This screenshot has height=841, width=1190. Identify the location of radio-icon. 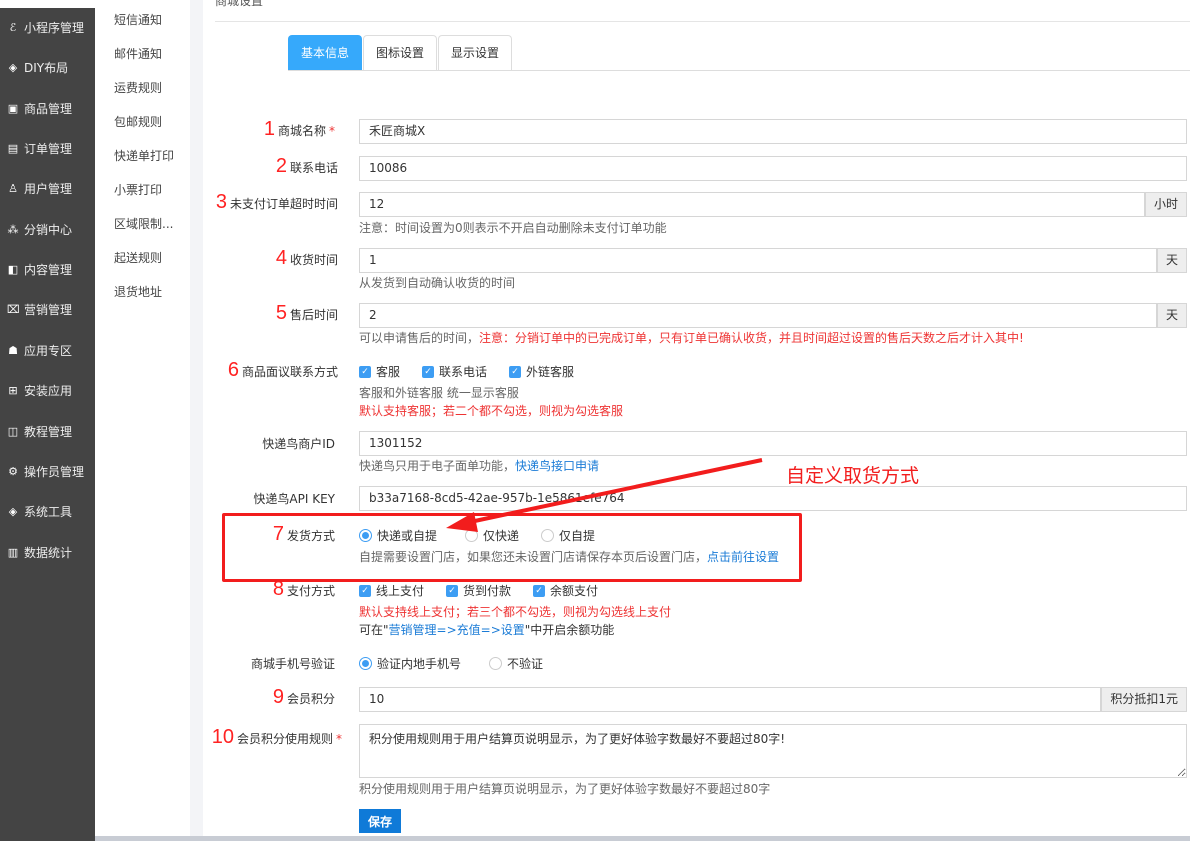
(496, 663).